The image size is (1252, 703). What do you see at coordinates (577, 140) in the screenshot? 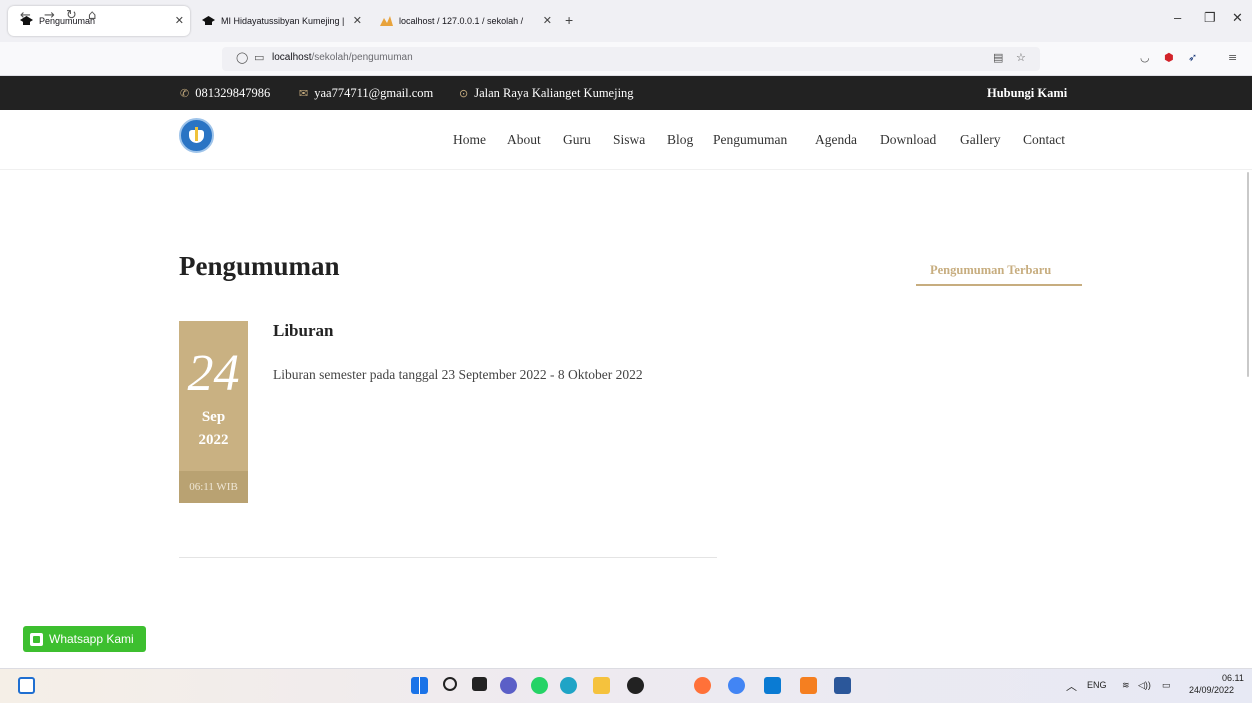
I see `nav-guru: Guru` at bounding box center [577, 140].